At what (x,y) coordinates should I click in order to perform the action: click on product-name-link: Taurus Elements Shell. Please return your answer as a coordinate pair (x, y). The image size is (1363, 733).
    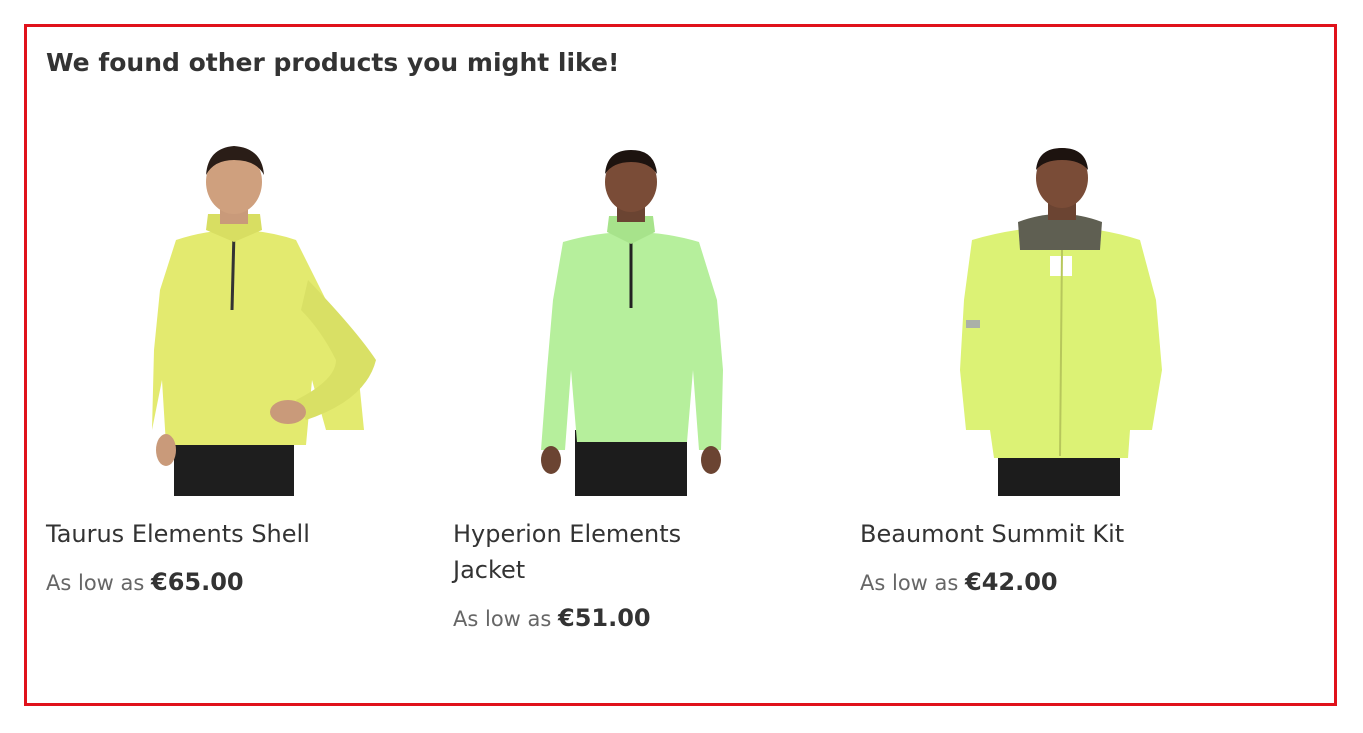
    Looking at the image, I should click on (196, 534).